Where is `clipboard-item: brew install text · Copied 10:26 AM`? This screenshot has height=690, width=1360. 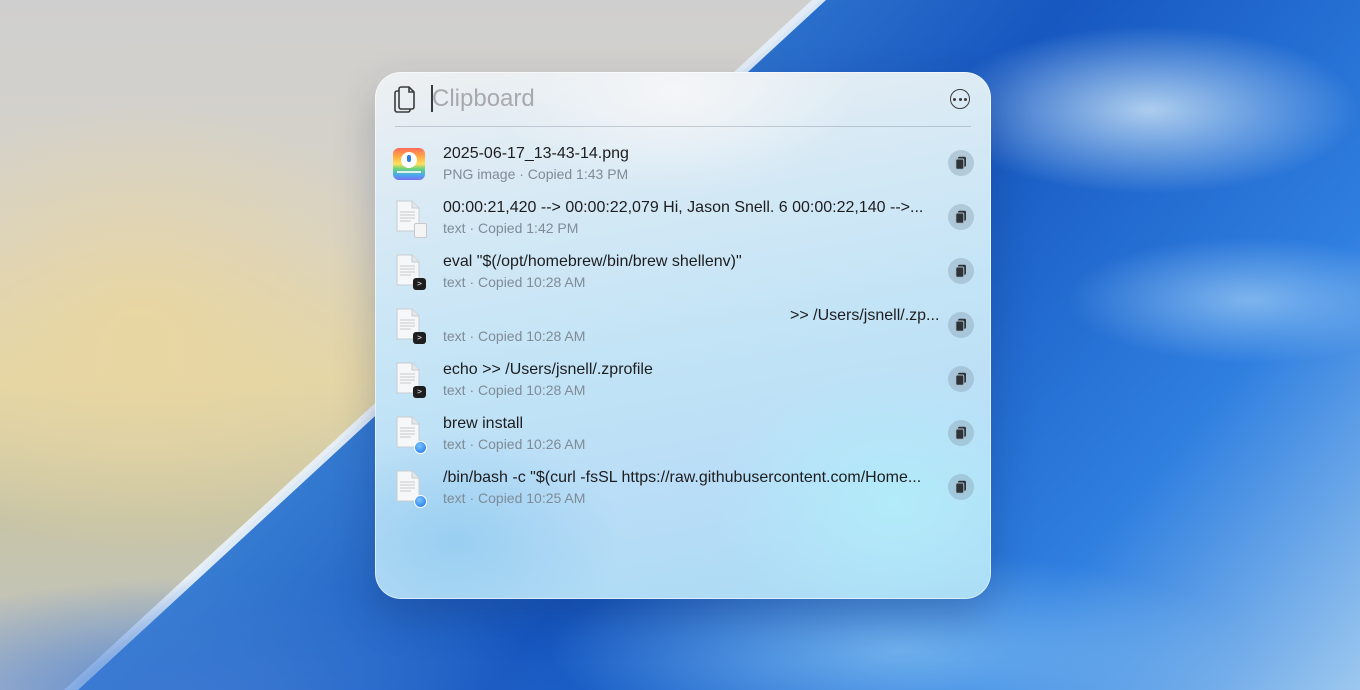
clipboard-item: brew install text · Copied 10:26 AM is located at coordinates (683, 433).